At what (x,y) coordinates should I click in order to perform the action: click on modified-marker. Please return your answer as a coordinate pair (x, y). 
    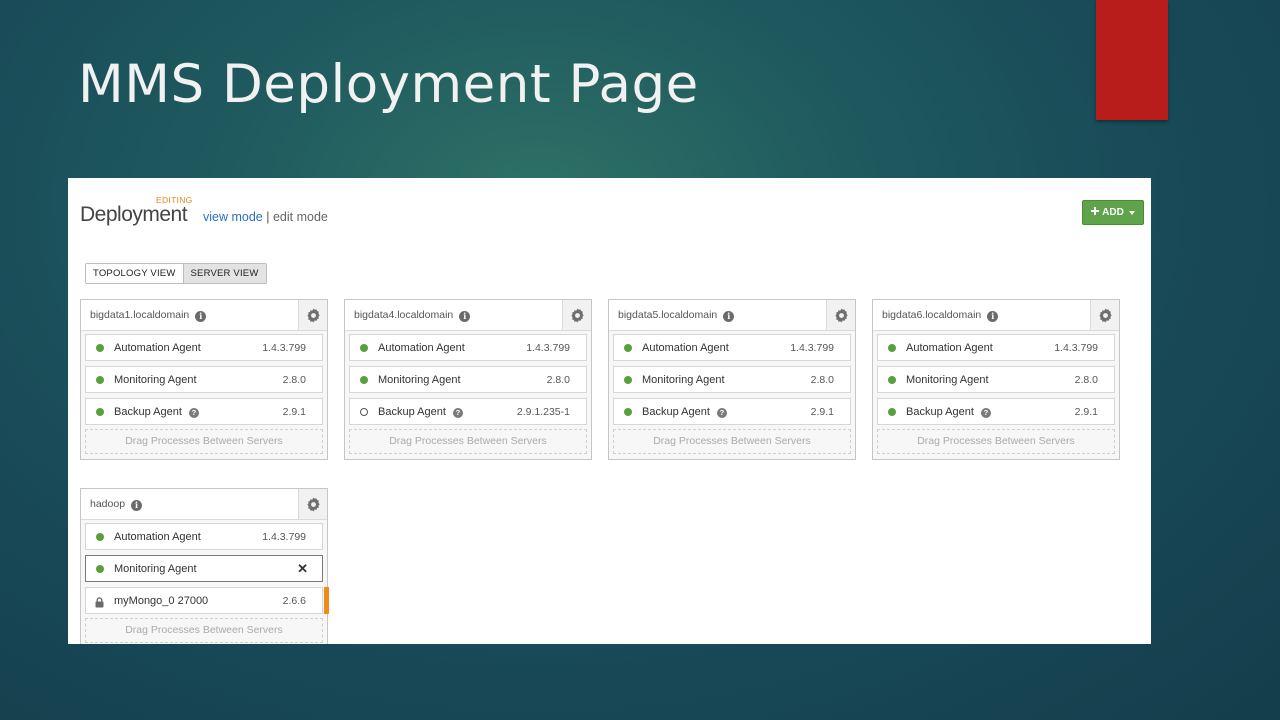
    Looking at the image, I should click on (326, 600).